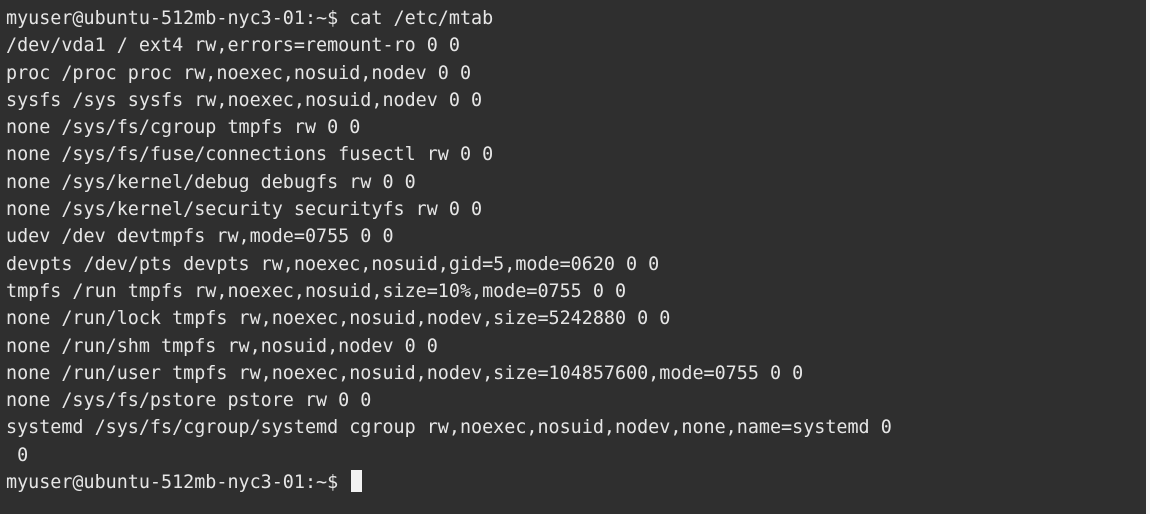  What do you see at coordinates (17, 455) in the screenshot?
I see `output-line: 0` at bounding box center [17, 455].